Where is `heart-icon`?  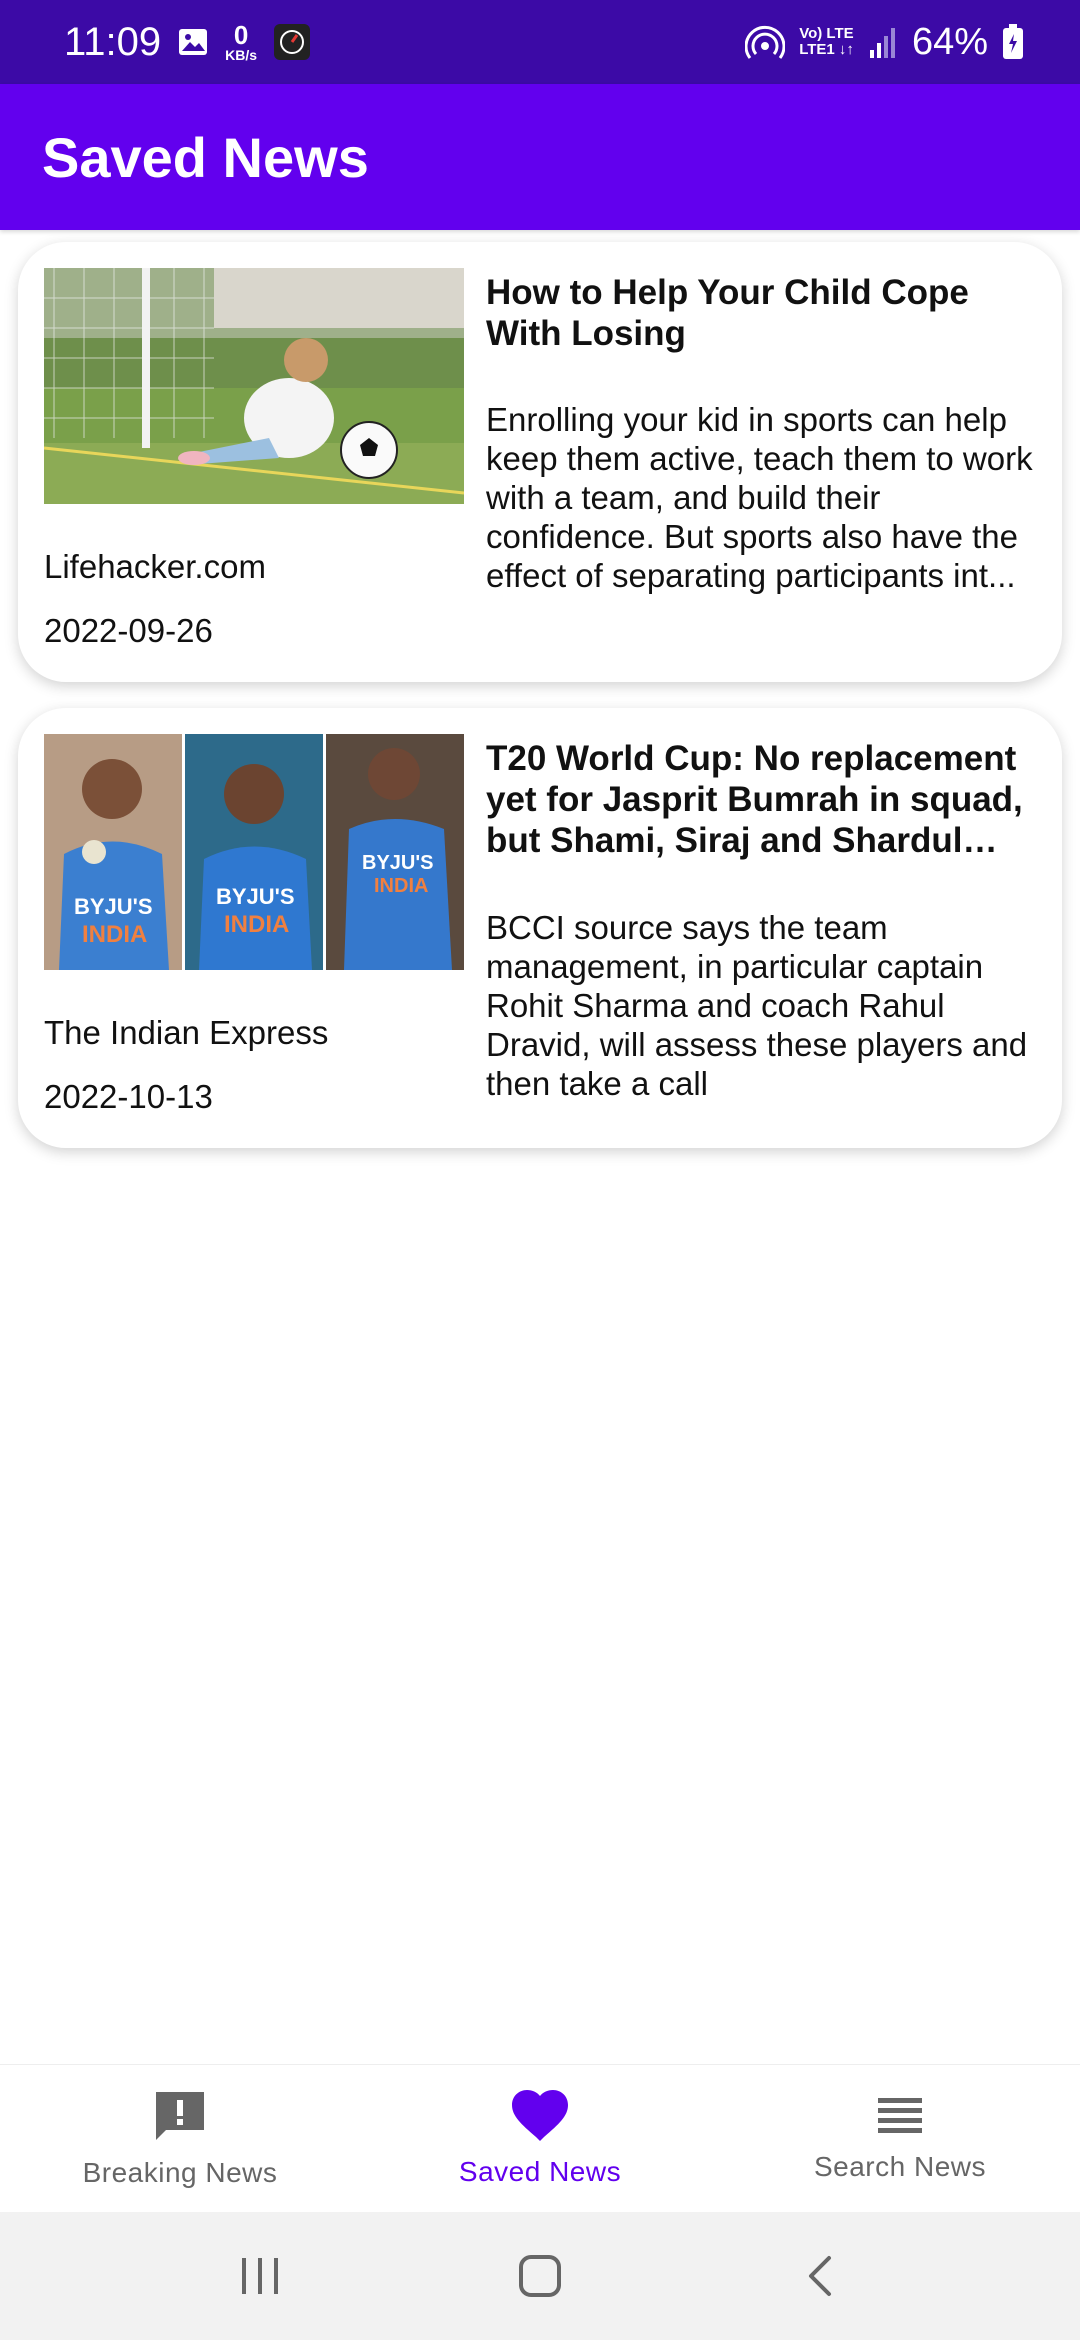 heart-icon is located at coordinates (540, 2118).